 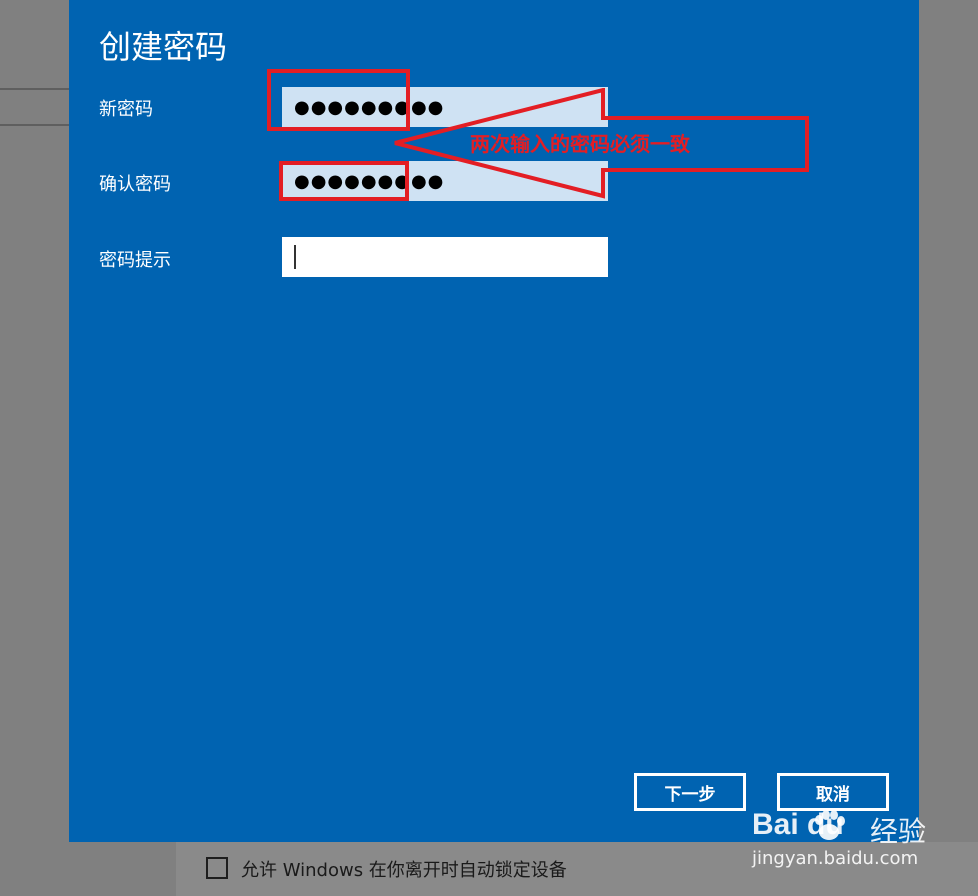 I want to click on password-hint-label: 密码提示, so click(x=135, y=260).